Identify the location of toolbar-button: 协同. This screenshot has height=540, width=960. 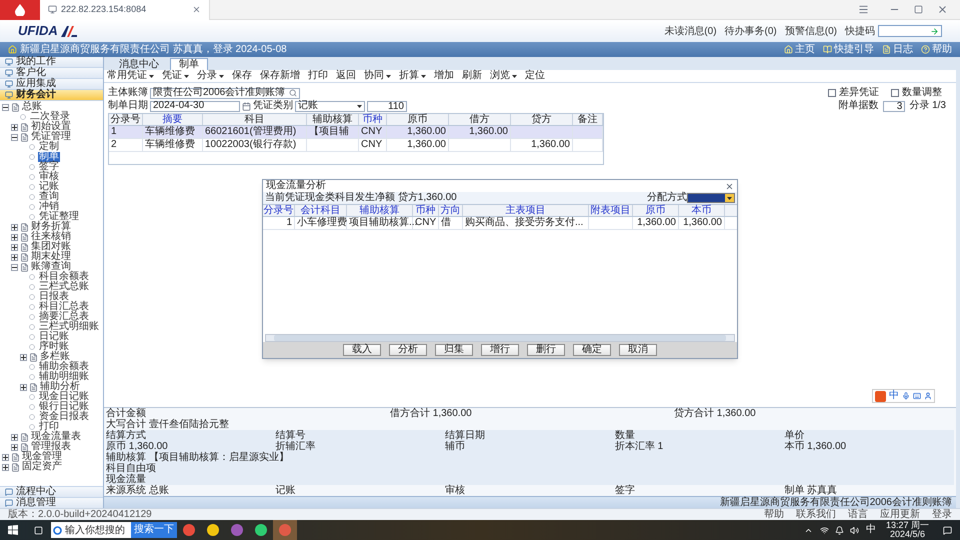
(377, 76).